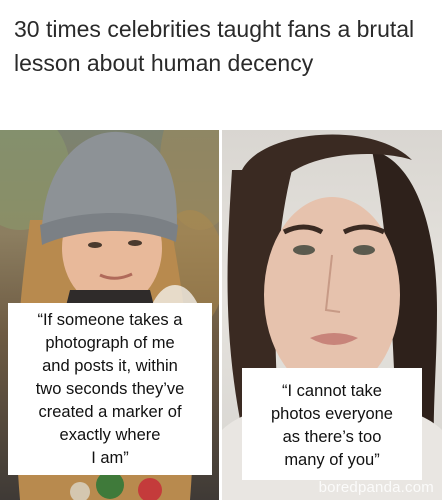 This screenshot has width=442, height=500. What do you see at coordinates (376, 487) in the screenshot?
I see `watermark: boredpanda.com` at bounding box center [376, 487].